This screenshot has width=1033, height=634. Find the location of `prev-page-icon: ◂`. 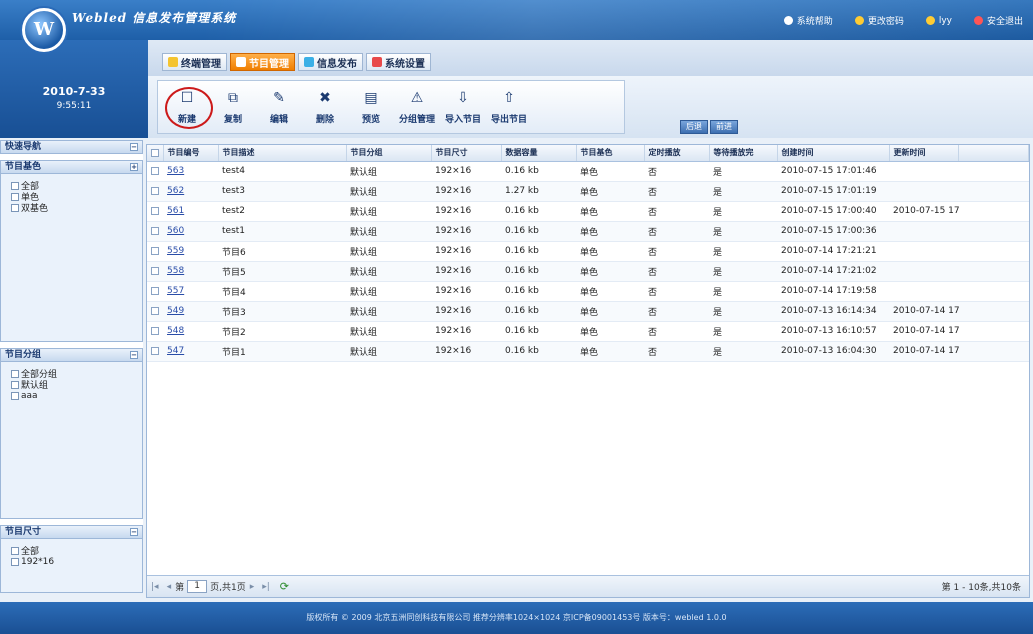

prev-page-icon: ◂ is located at coordinates (169, 587).